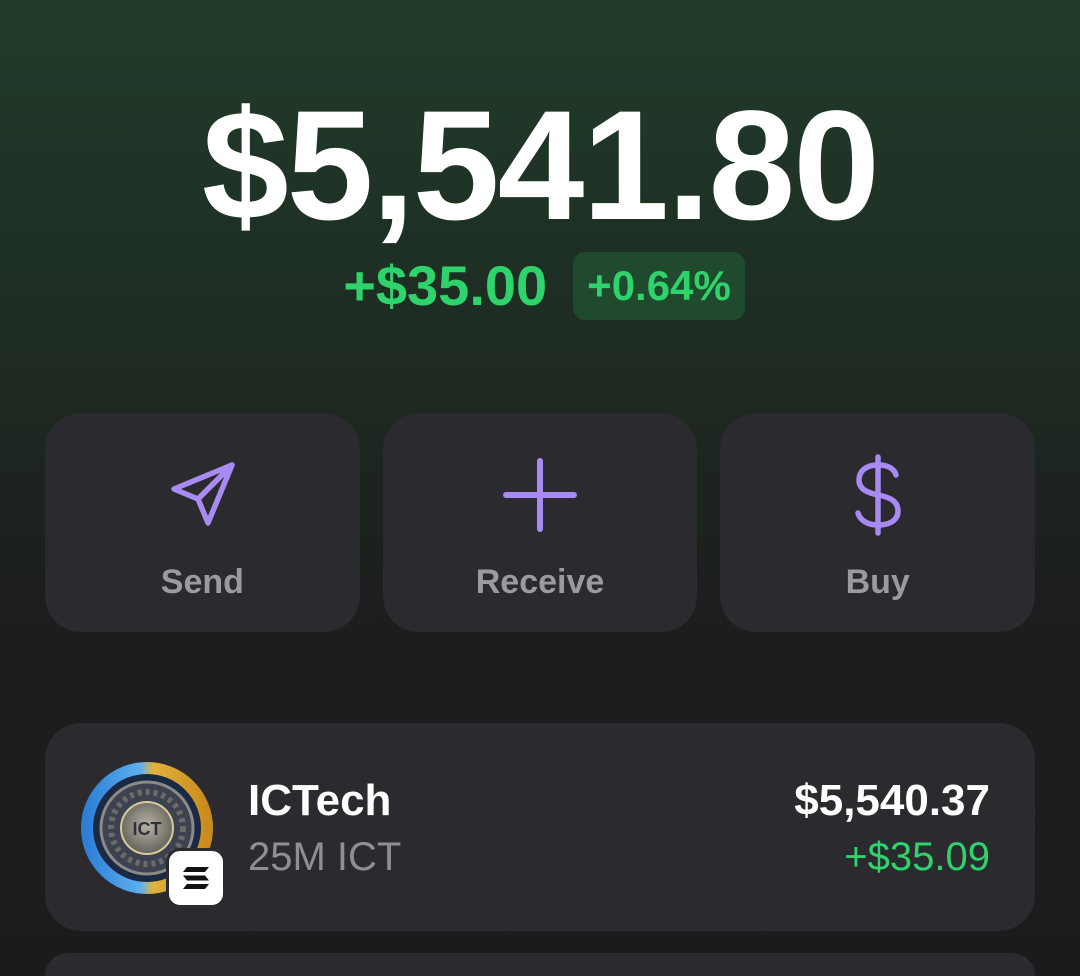 The height and width of the screenshot is (976, 1080). Describe the element at coordinates (540, 964) in the screenshot. I see `token-row-partial` at that location.